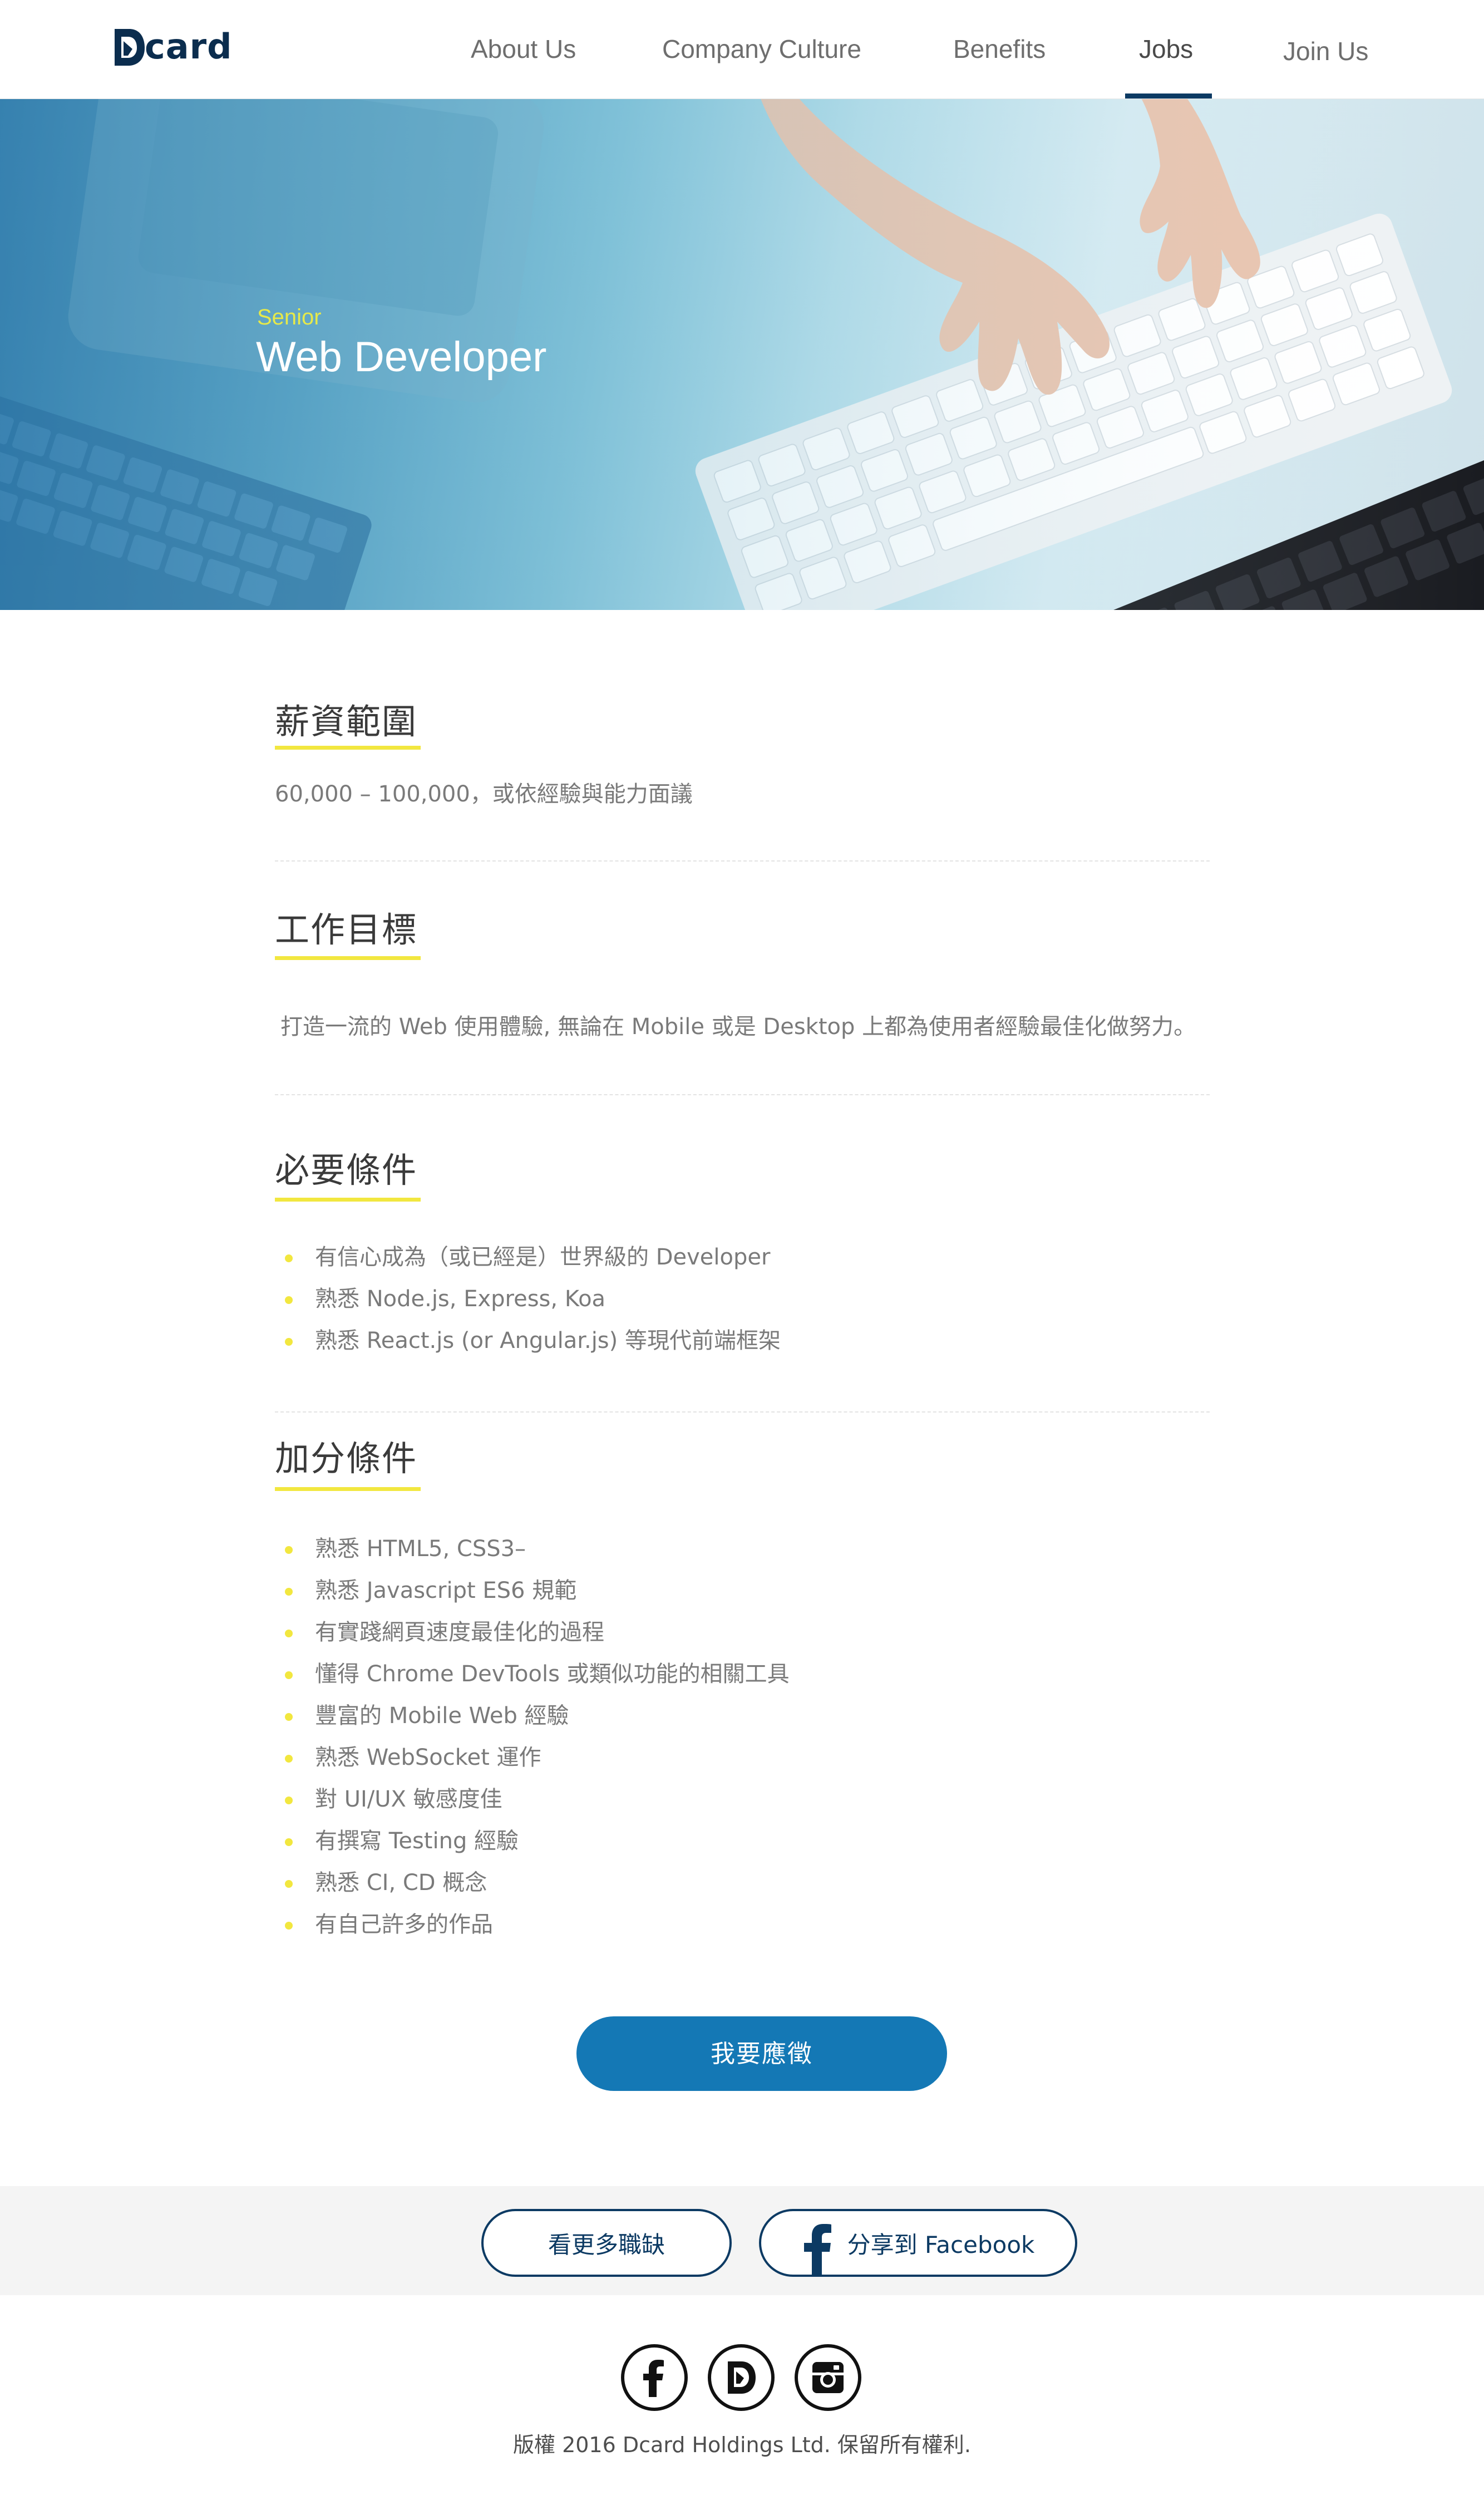 This screenshot has width=1484, height=2500. What do you see at coordinates (347, 929) in the screenshot?
I see `goal-heading: 工作目標` at bounding box center [347, 929].